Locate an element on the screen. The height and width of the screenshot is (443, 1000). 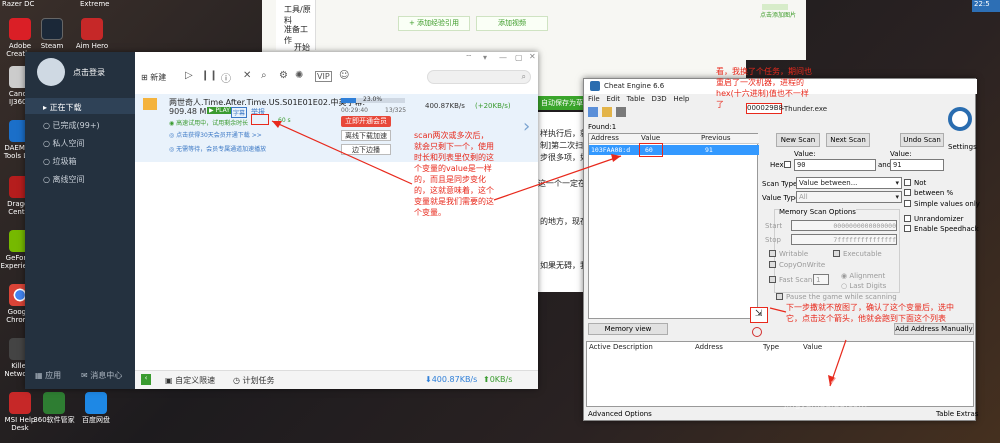
arrow-line-trial is located at coordinates (342, 152).